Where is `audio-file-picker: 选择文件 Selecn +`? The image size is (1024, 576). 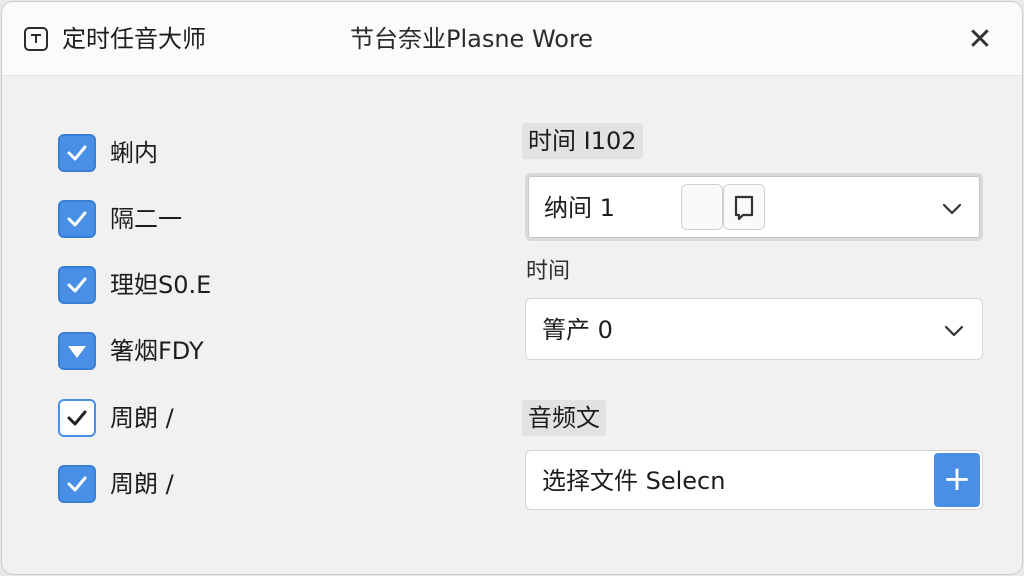
audio-file-picker: 选择文件 Selecn + is located at coordinates (754, 480).